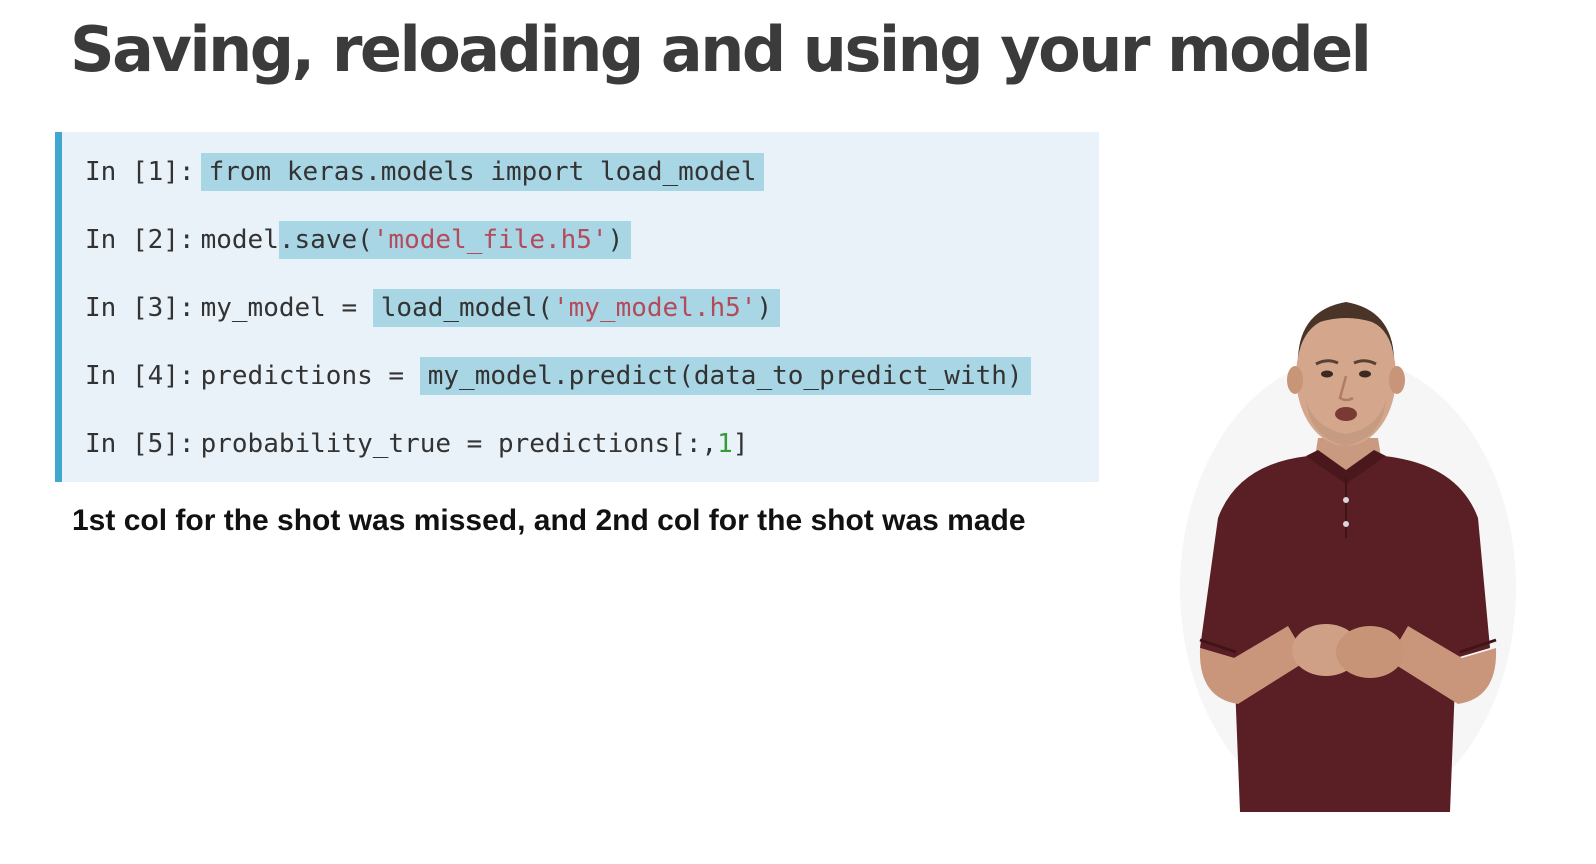  What do you see at coordinates (466, 308) in the screenshot?
I see `code-text: load_model(` at bounding box center [466, 308].